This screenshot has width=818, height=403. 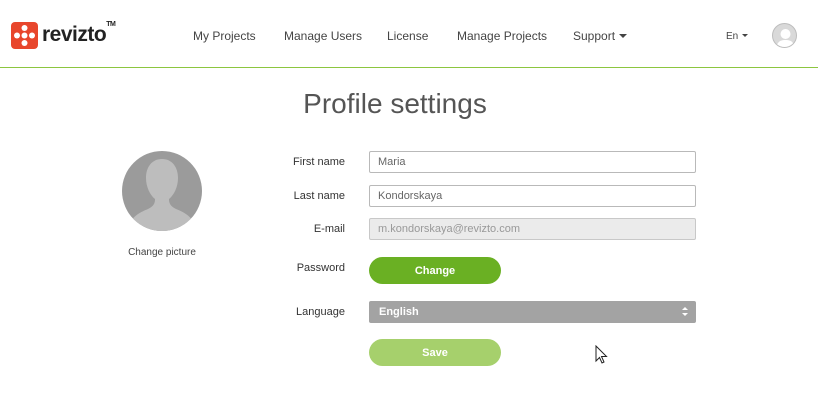 What do you see at coordinates (162, 252) in the screenshot?
I see `change-picture-link: Change picture` at bounding box center [162, 252].